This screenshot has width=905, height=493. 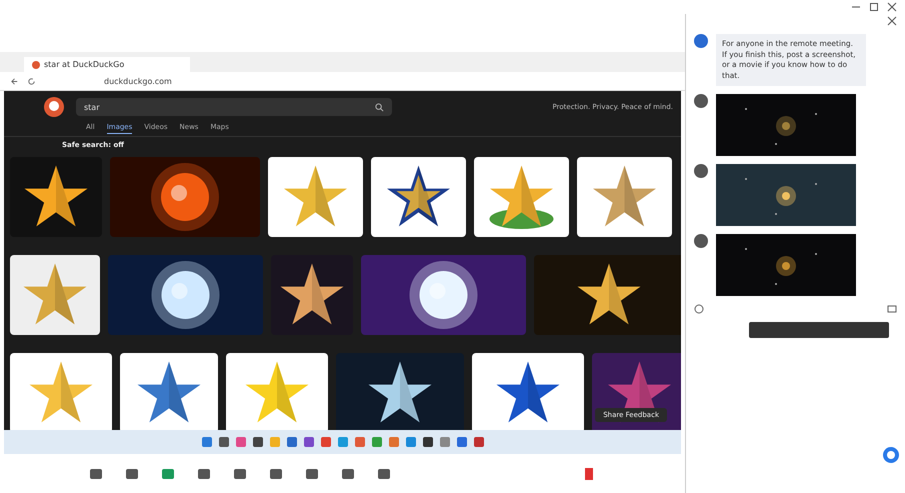 I want to click on address-field: duckduckgo.com, so click(x=138, y=81).